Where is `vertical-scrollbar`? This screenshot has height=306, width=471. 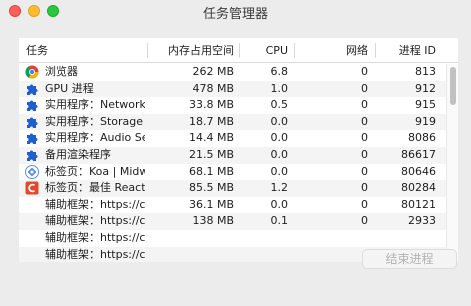
vertical-scrollbar is located at coordinates (452, 163).